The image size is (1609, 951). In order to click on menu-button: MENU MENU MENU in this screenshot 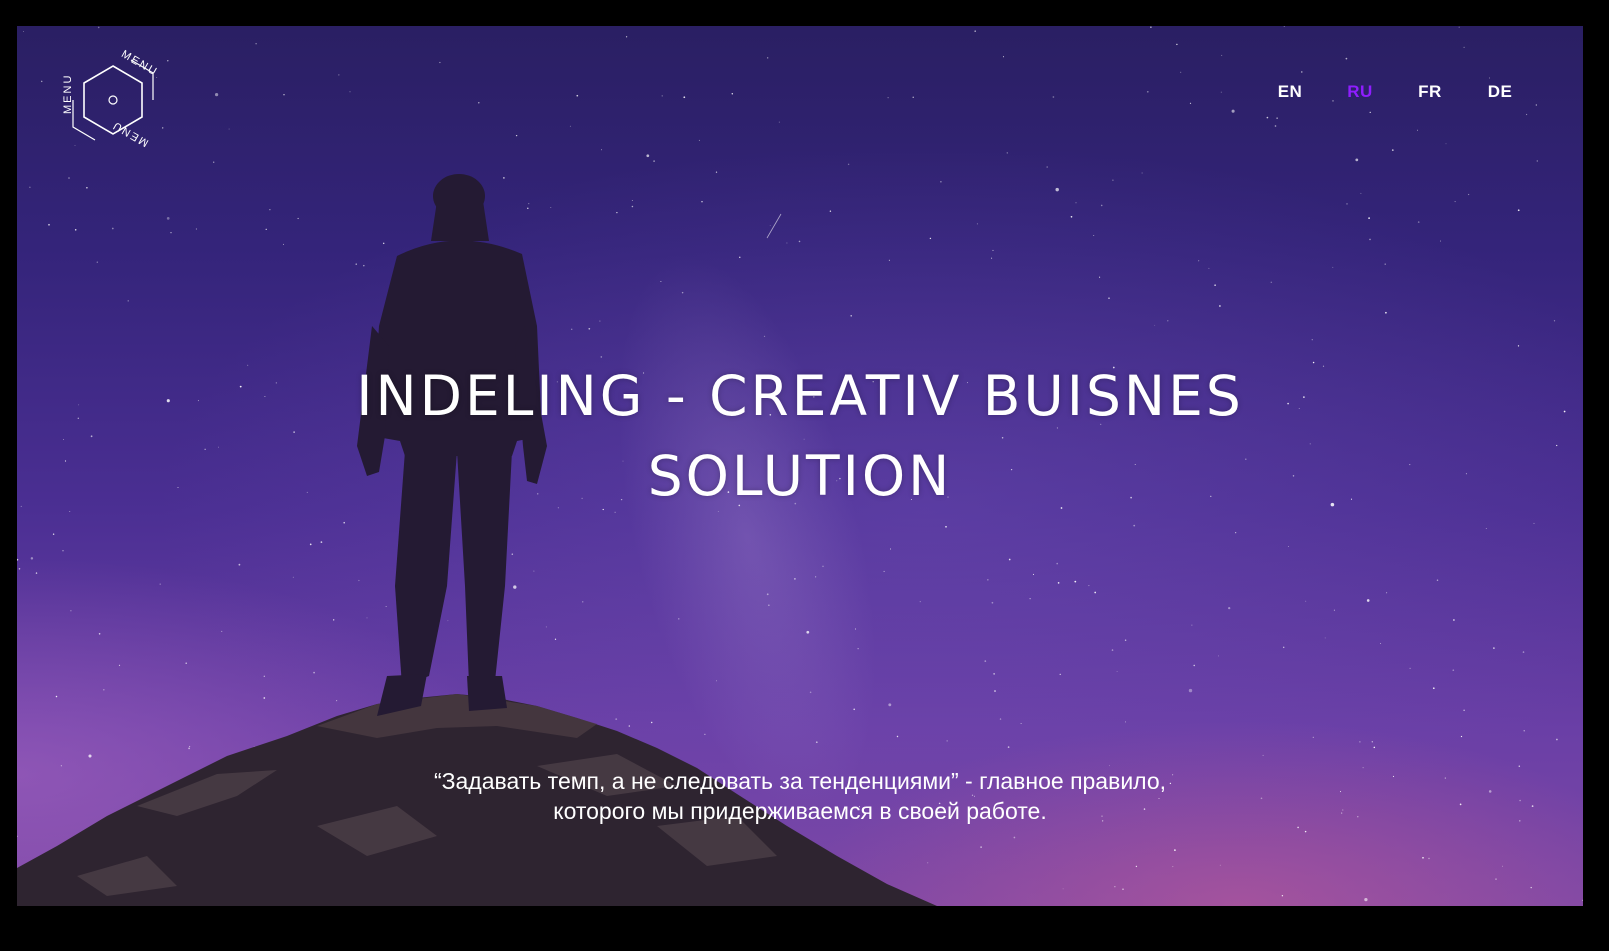, I will do `click(113, 100)`.